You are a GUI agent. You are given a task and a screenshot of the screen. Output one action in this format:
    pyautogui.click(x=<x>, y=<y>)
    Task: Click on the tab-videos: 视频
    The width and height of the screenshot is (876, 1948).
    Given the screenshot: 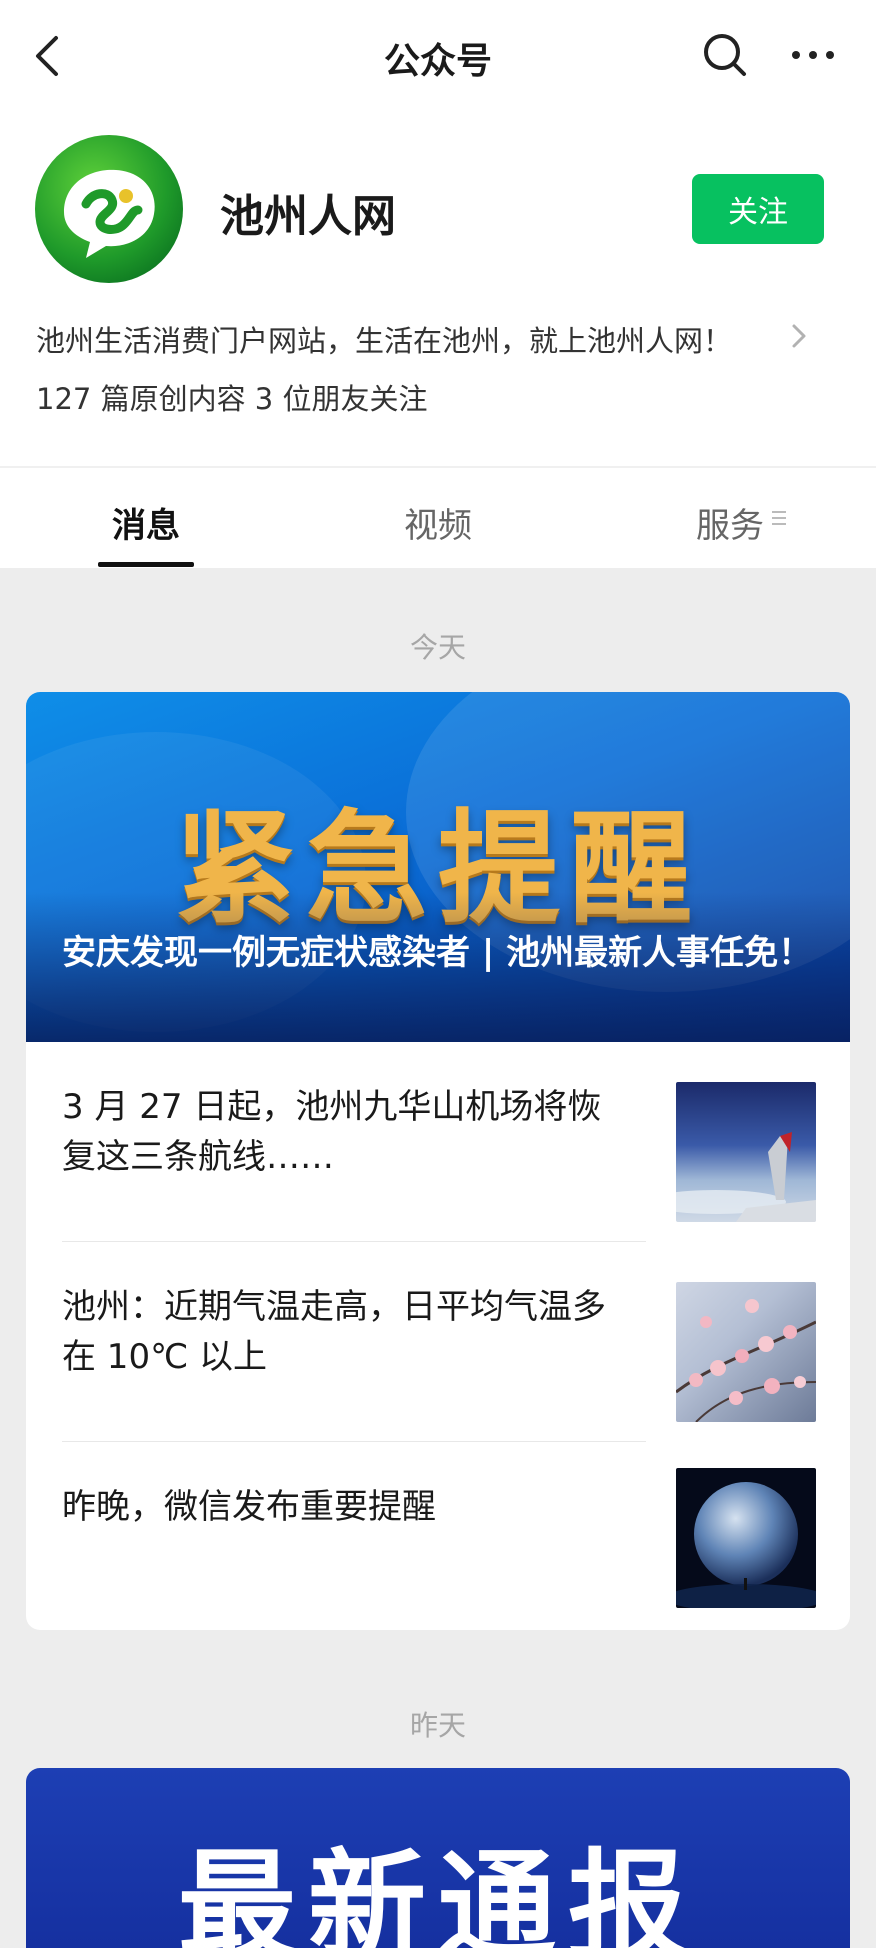 What is the action you would take?
    pyautogui.click(x=438, y=522)
    